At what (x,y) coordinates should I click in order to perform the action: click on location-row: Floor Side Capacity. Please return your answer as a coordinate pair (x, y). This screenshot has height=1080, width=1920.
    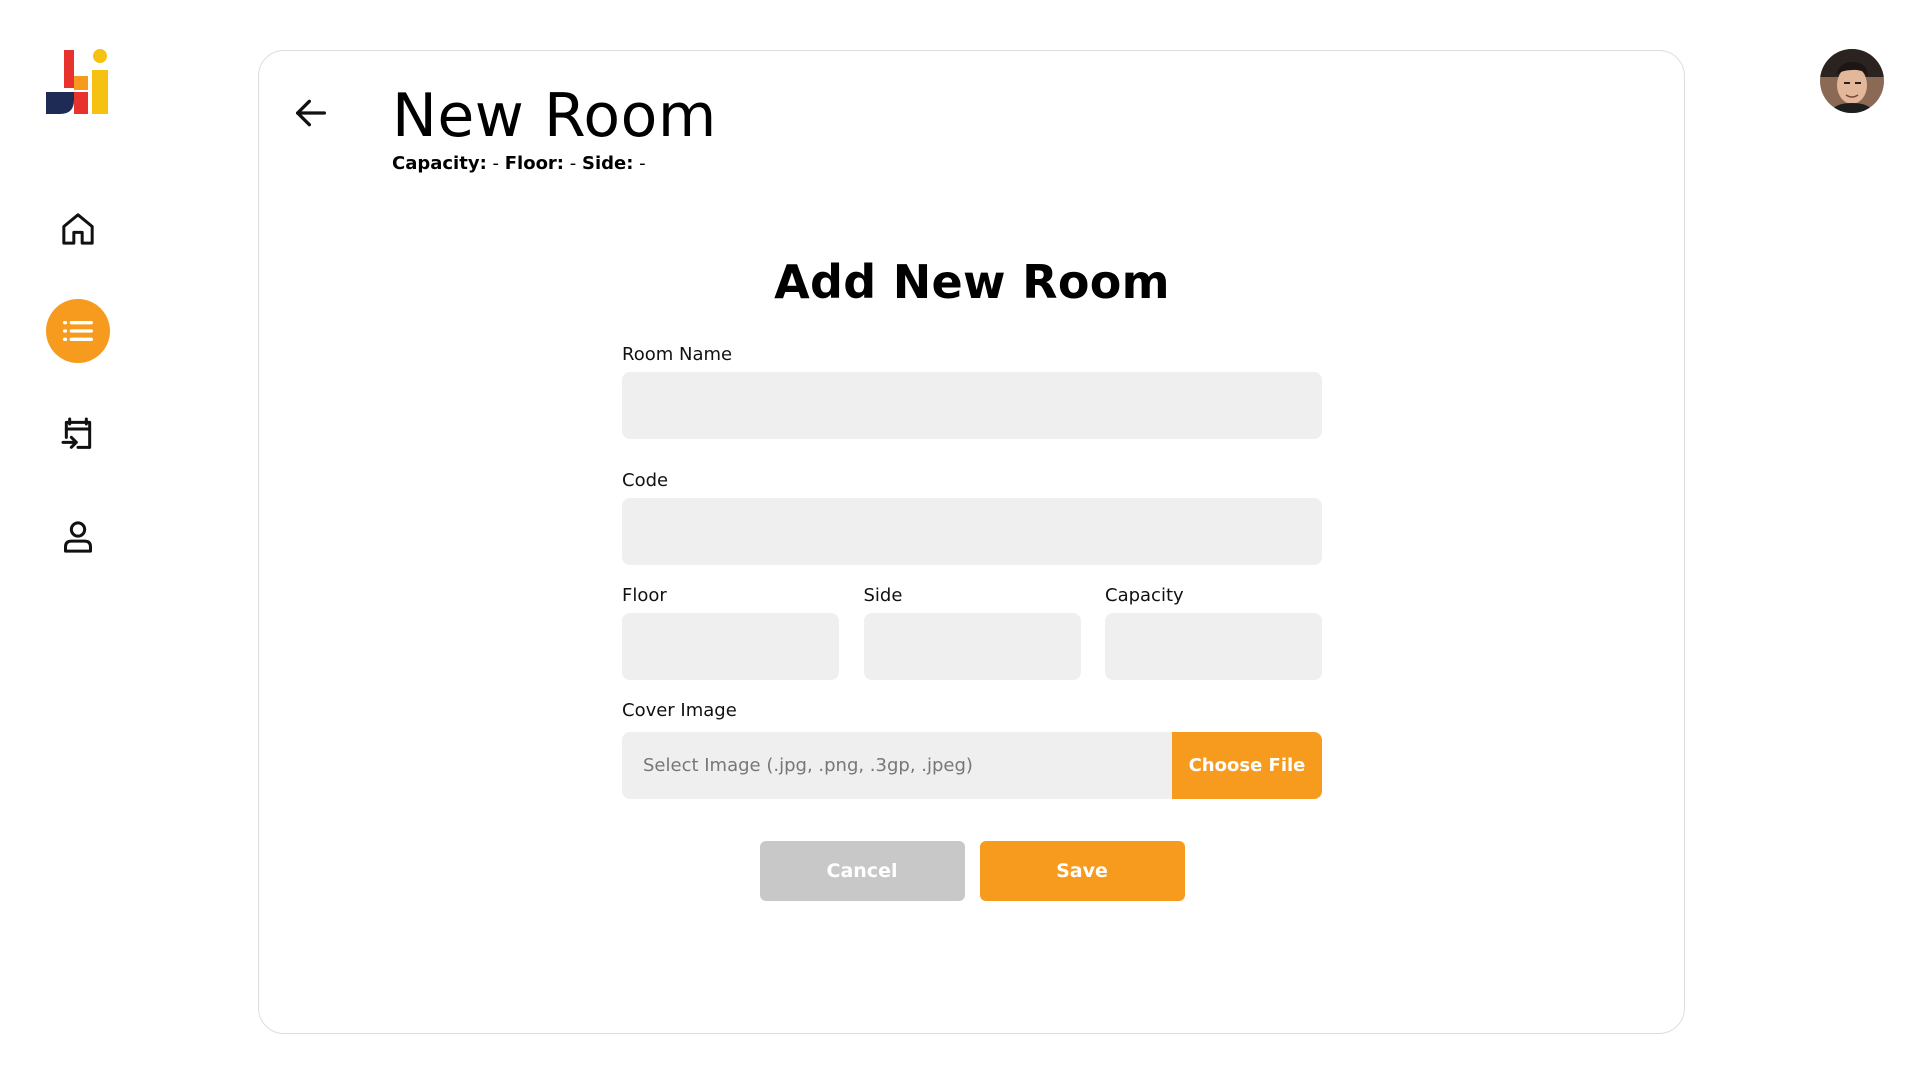
    Looking at the image, I should click on (972, 632).